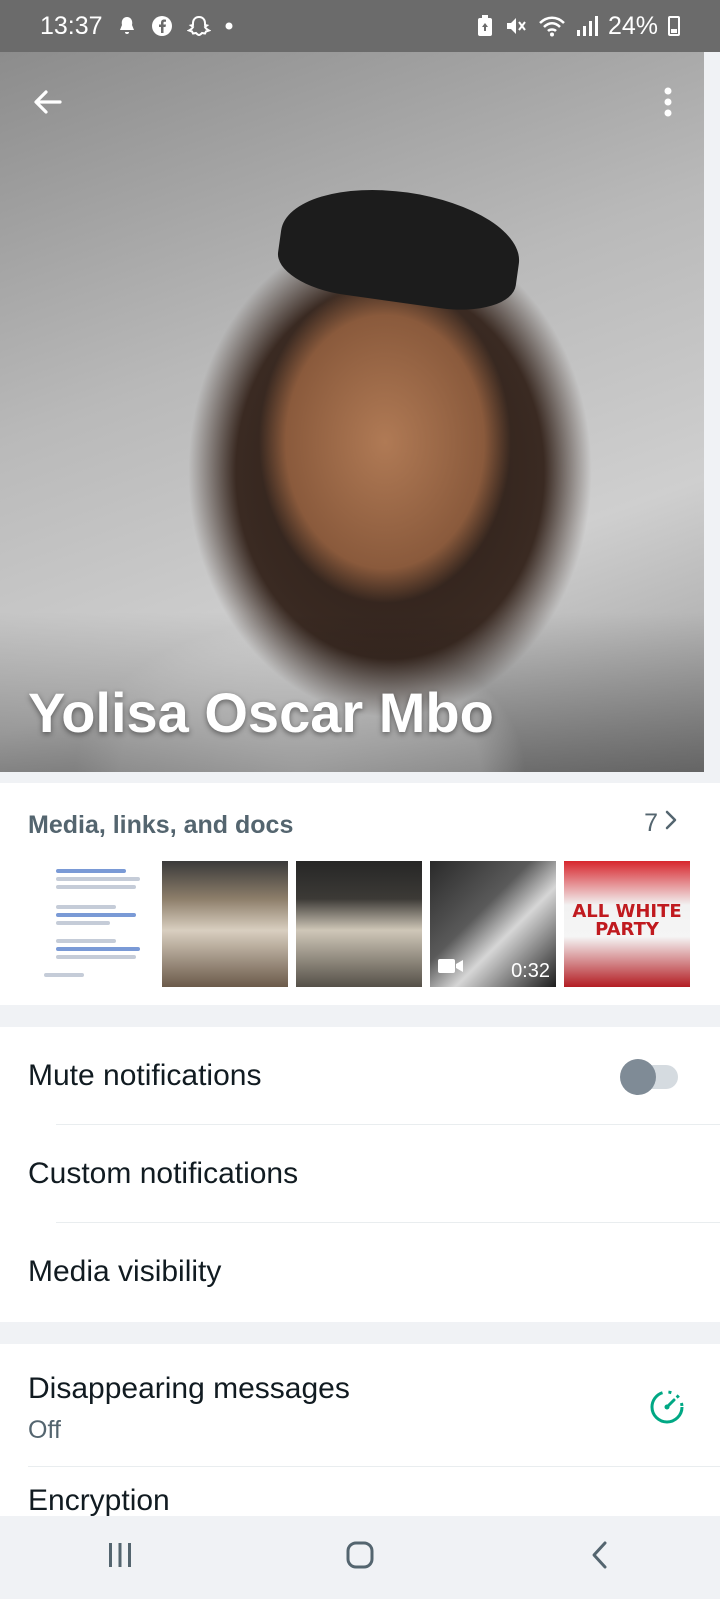  Describe the element at coordinates (160, 825) in the screenshot. I see `media-heading: Media, links, and docs` at that location.